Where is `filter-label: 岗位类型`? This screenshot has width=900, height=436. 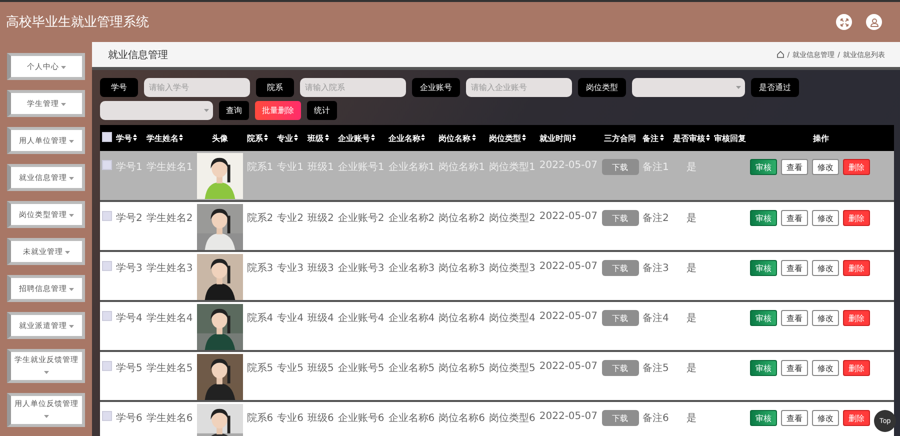 filter-label: 岗位类型 is located at coordinates (602, 87).